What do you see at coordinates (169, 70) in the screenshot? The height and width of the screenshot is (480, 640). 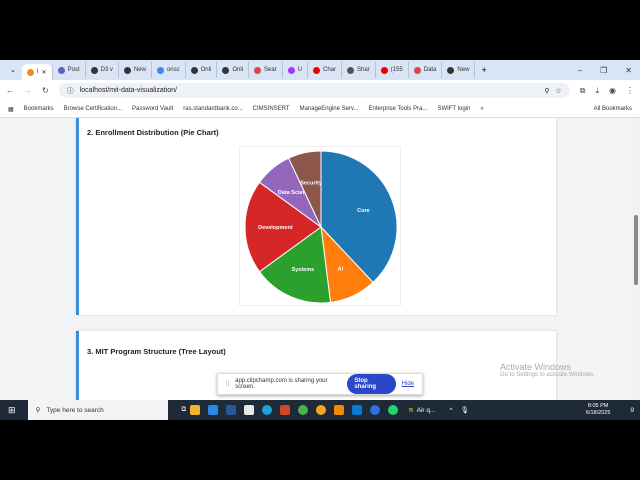 I see `browser-tab: onsc` at bounding box center [169, 70].